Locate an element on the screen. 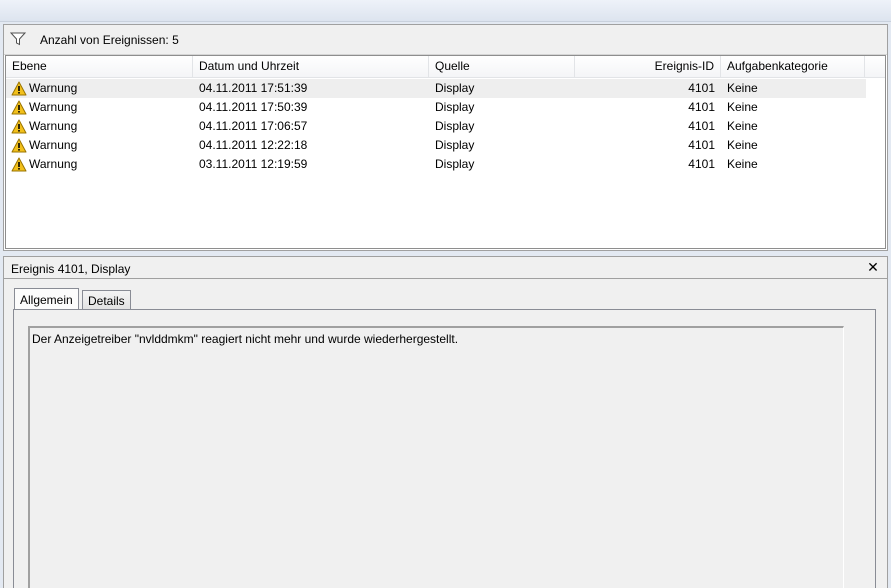 The image size is (891, 588). filter-funnel-icon is located at coordinates (18, 39).